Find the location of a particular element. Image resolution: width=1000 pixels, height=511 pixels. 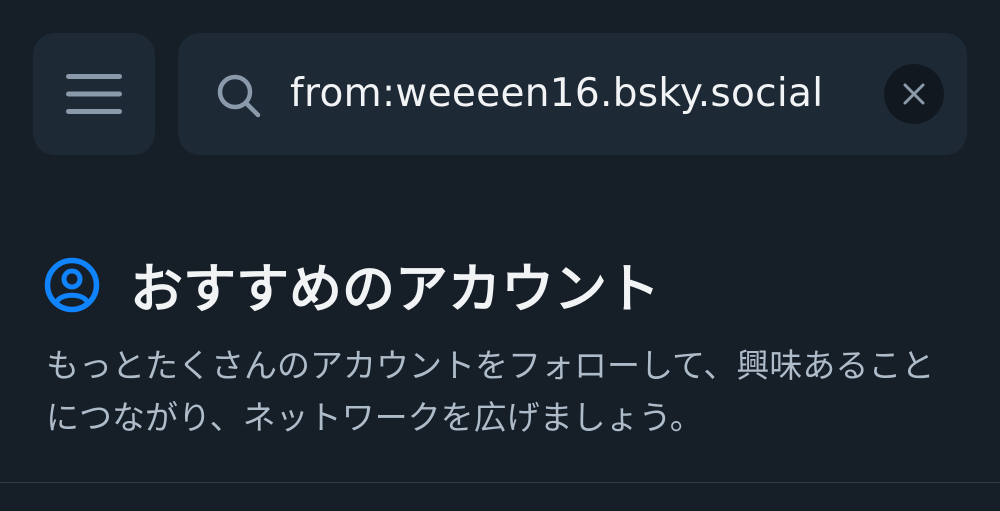

clear-search-button is located at coordinates (914, 94).